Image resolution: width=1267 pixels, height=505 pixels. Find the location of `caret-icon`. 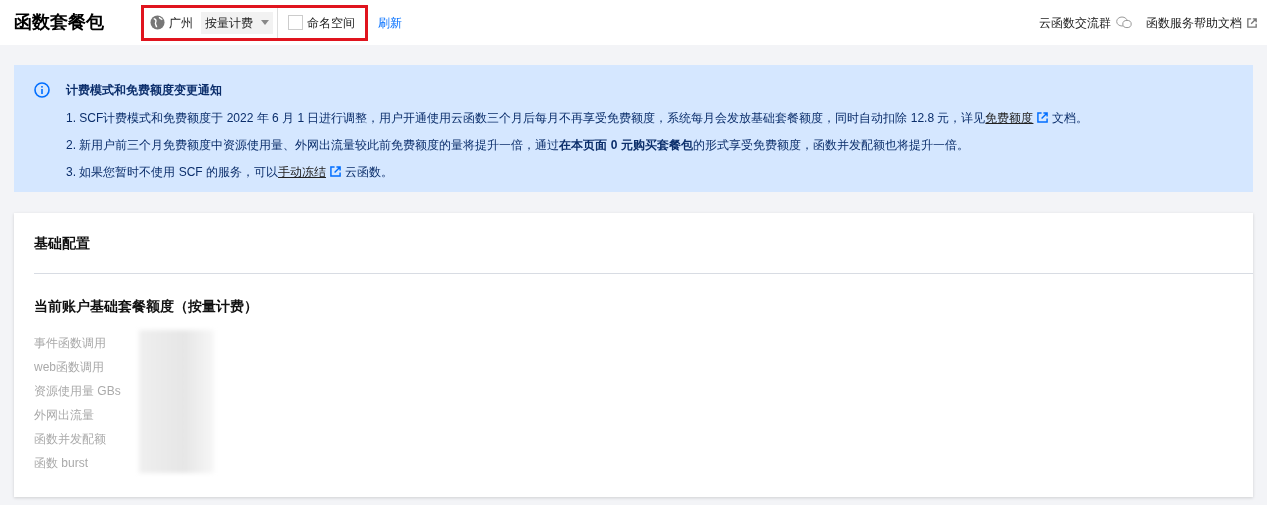

caret-icon is located at coordinates (265, 22).